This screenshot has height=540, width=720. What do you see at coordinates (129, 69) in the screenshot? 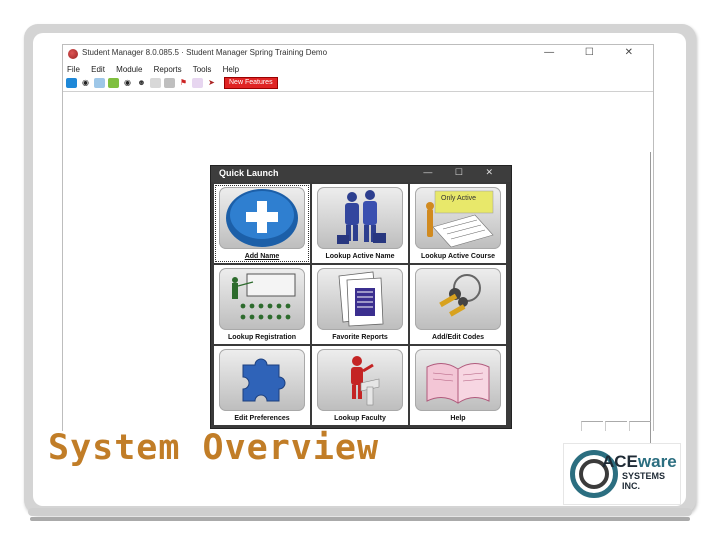
I see `menu-module: Module` at bounding box center [129, 69].